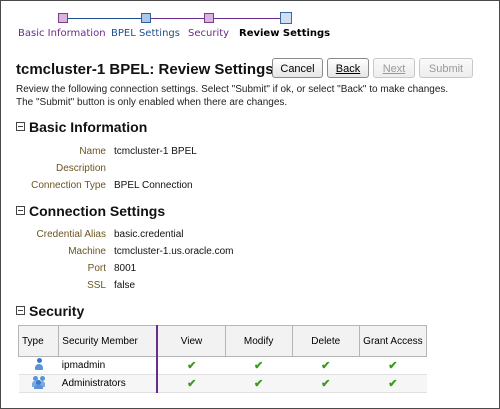  I want to click on table-row: Administrators ✔ ✔ ✔ ✔, so click(222, 383).